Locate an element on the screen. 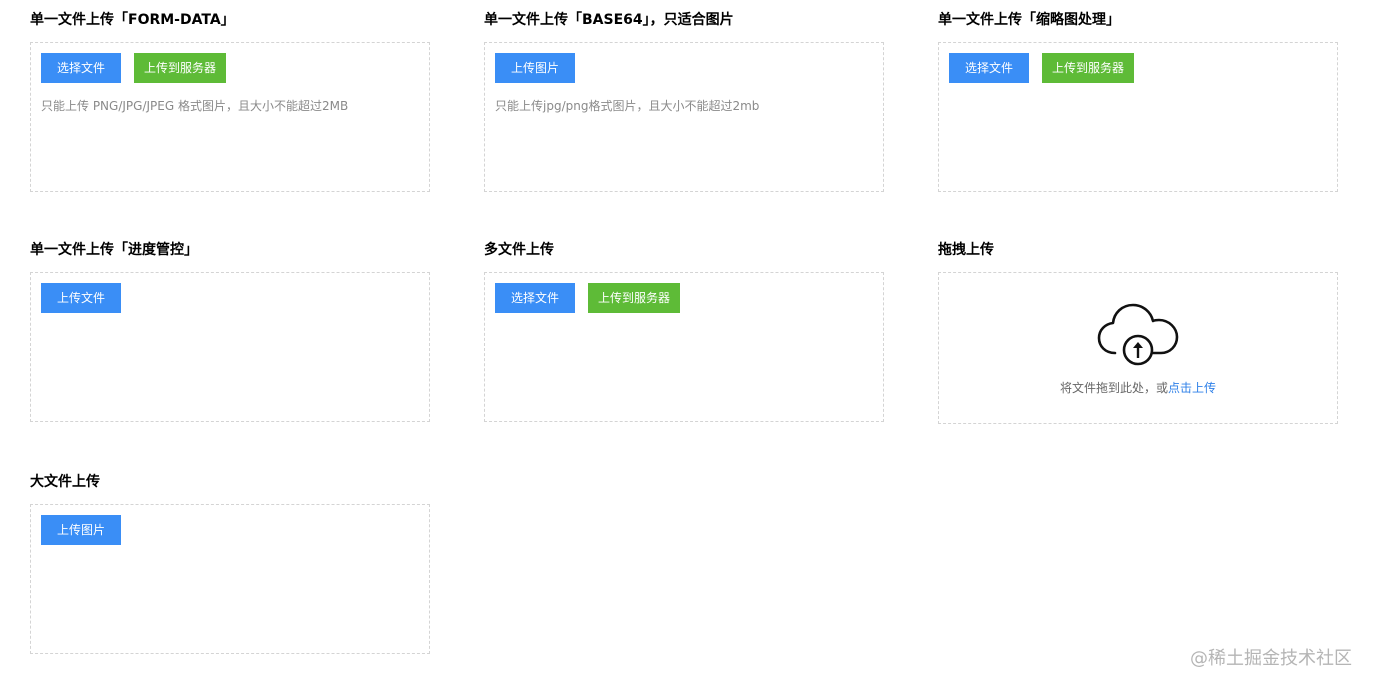 This screenshot has height=686, width=1374. drag-hint: 将文件拖到此处，或点击上传 is located at coordinates (1138, 387).